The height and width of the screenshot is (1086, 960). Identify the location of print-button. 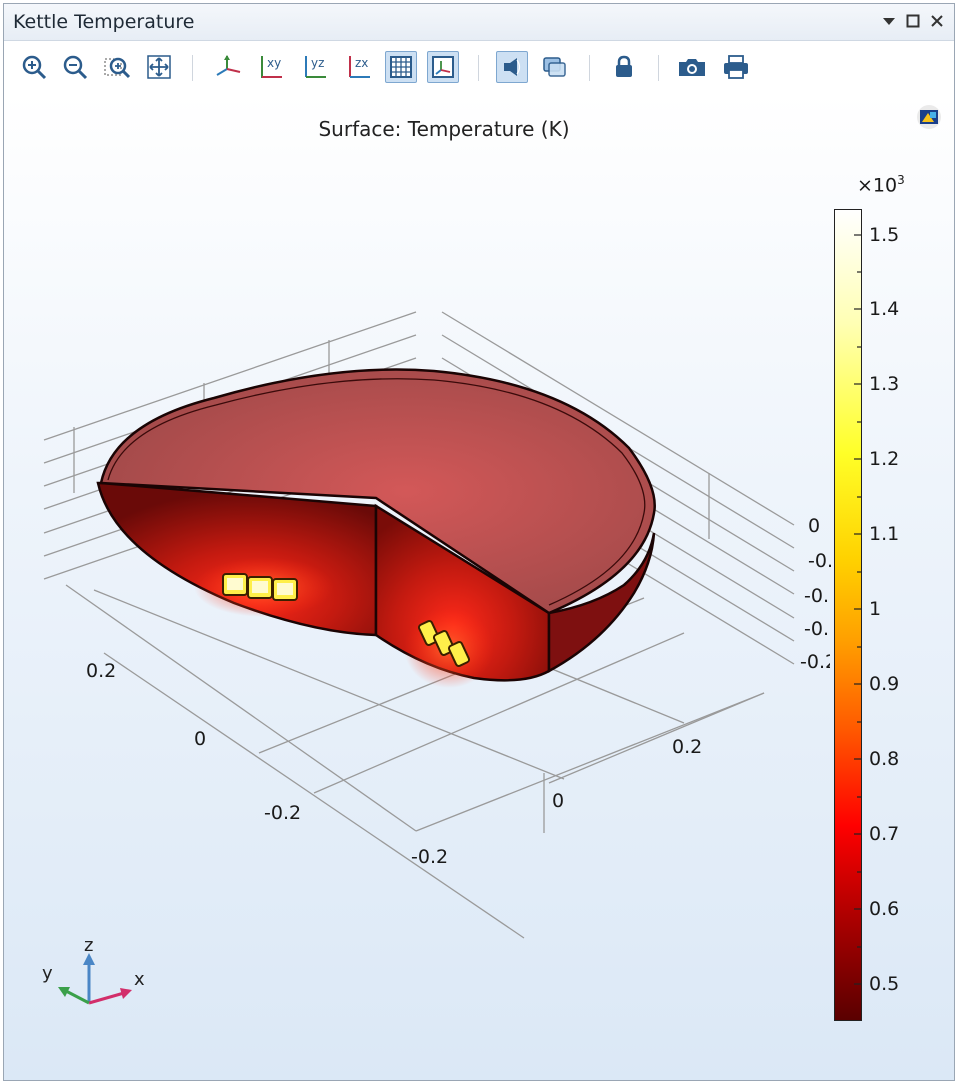
(736, 67).